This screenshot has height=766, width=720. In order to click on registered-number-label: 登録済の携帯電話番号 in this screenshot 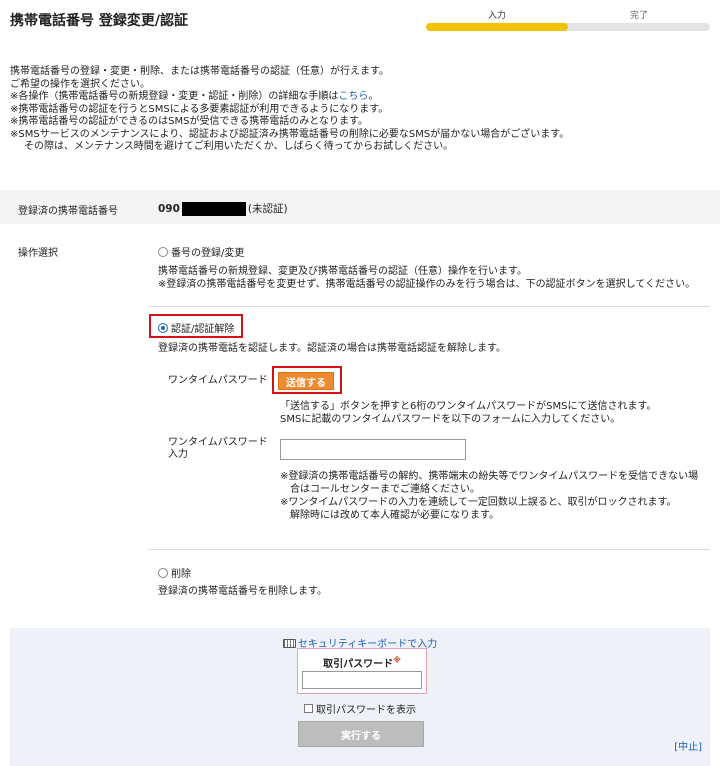, I will do `click(68, 211)`.